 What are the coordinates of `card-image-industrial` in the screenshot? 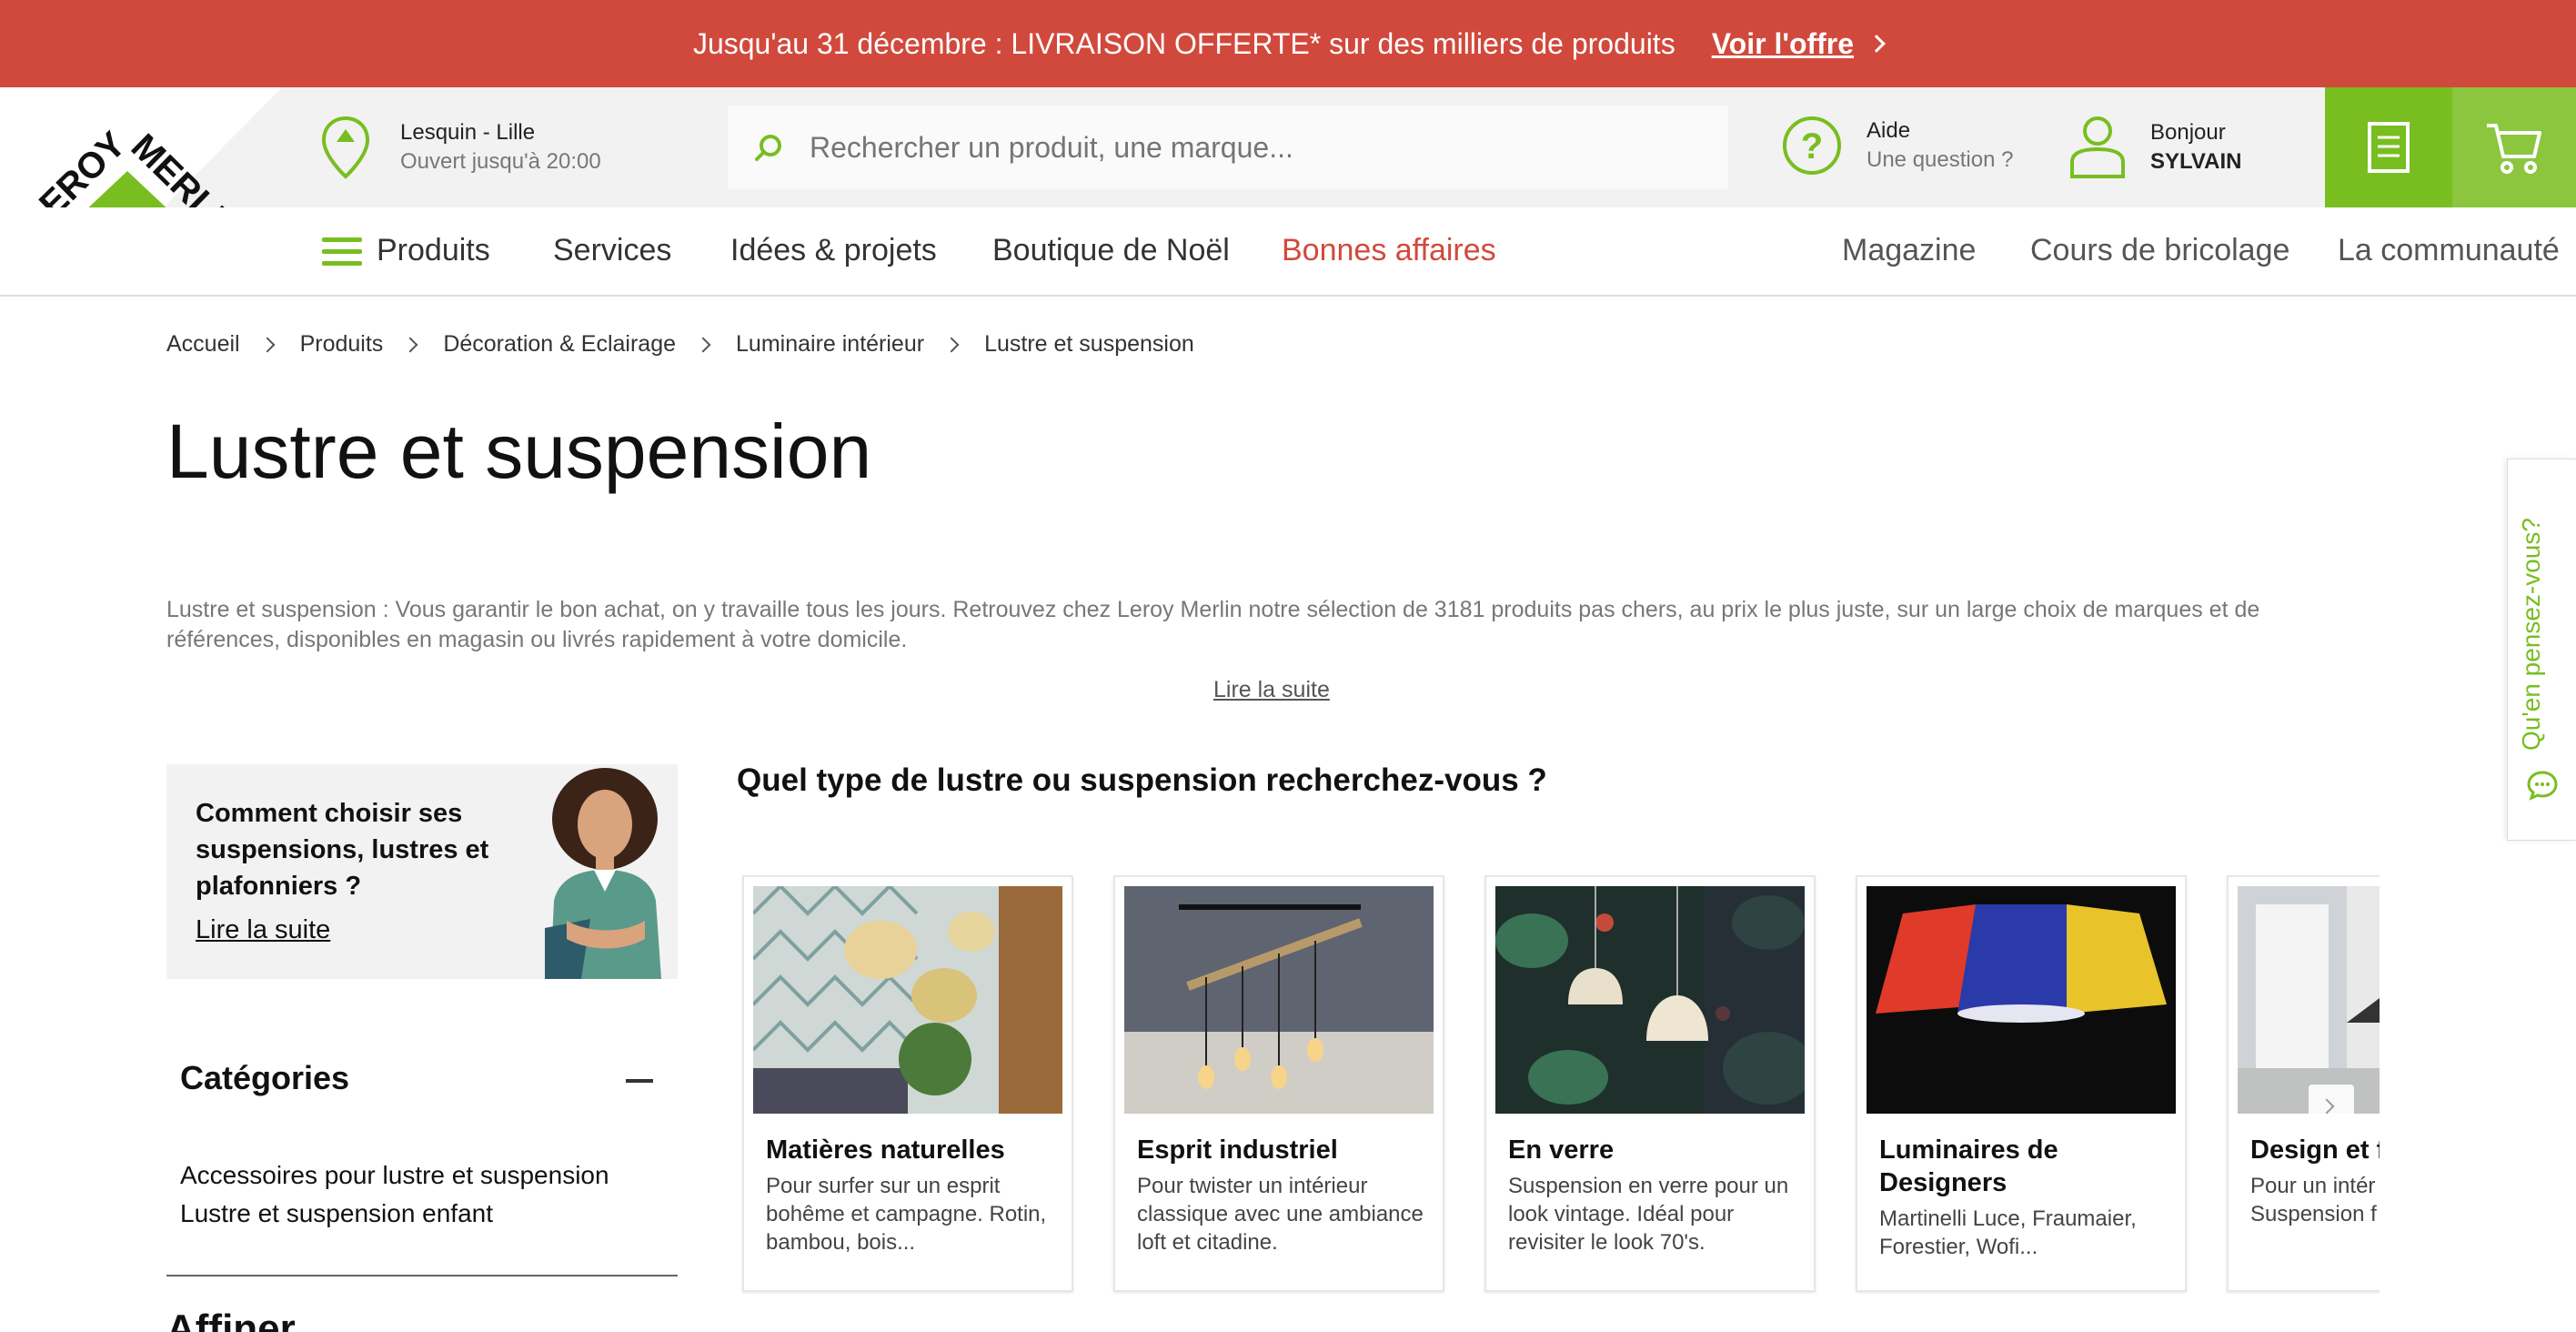 It's located at (1279, 1000).